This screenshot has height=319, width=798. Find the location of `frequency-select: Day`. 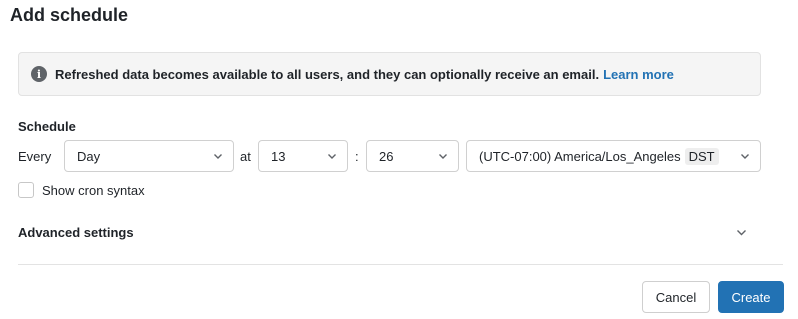

frequency-select: Day is located at coordinates (149, 156).